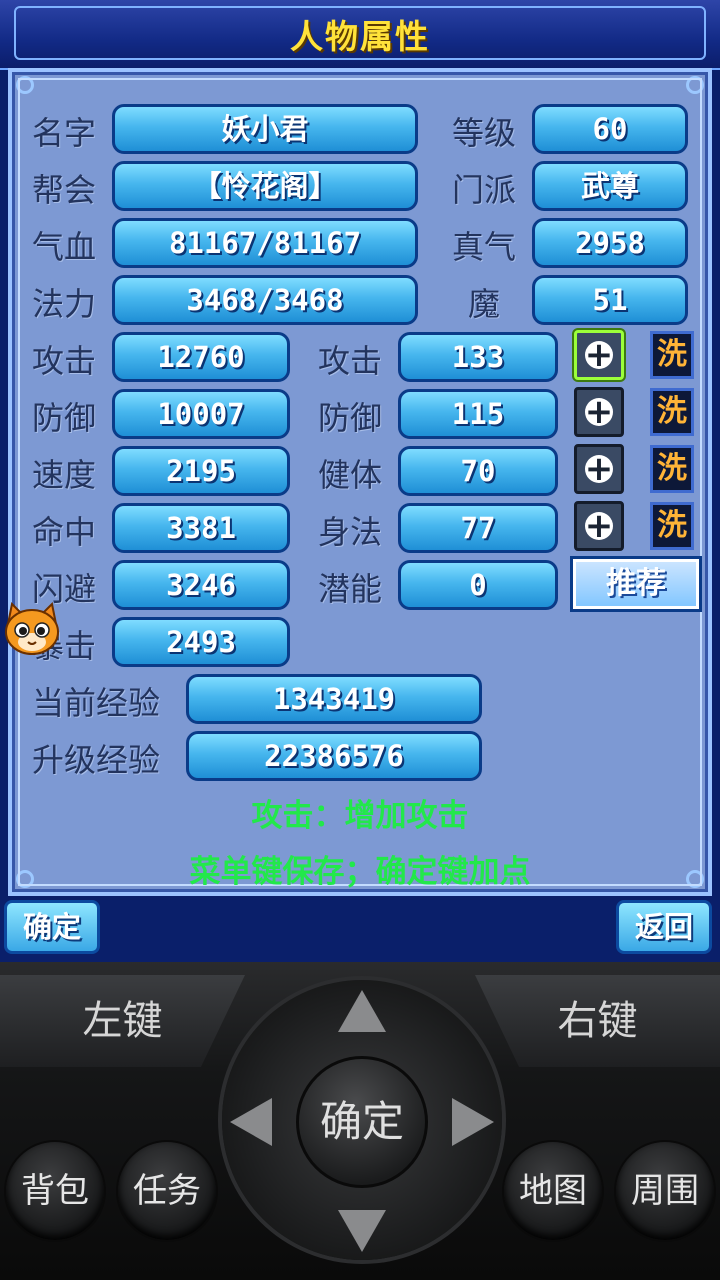 The width and height of the screenshot is (720, 1280). What do you see at coordinates (350, 475) in the screenshot?
I see `attr-label: 健体` at bounding box center [350, 475].